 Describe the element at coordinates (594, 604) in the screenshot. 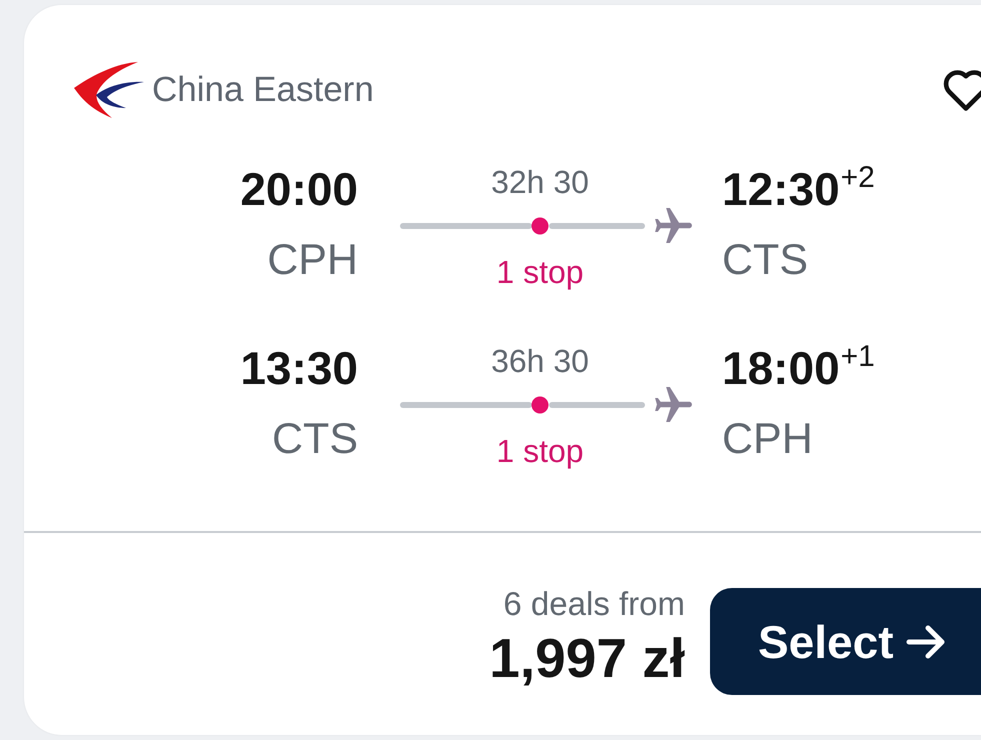

I see `deals-text: 6 deals from` at that location.